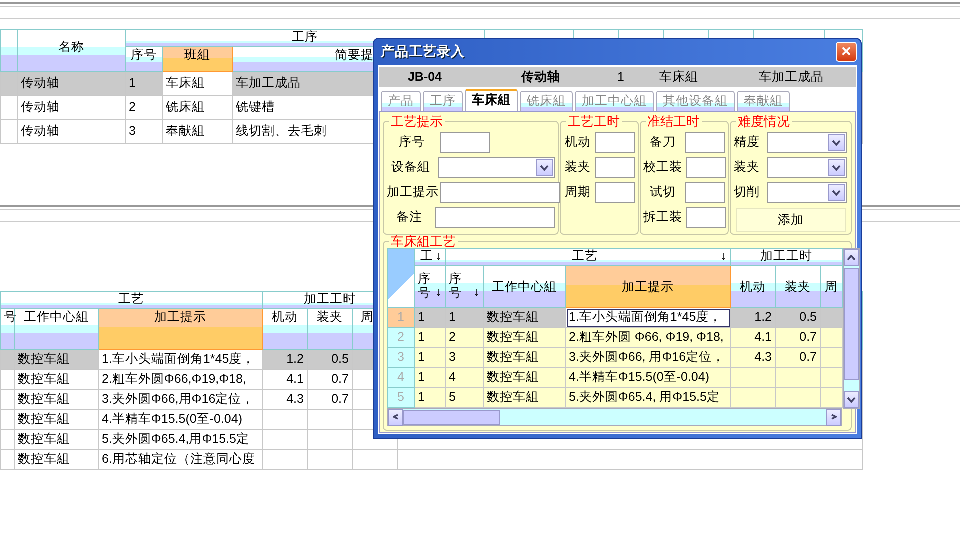 This screenshot has height=540, width=960. What do you see at coordinates (662, 192) in the screenshot?
I see `field-label: 试切` at bounding box center [662, 192].